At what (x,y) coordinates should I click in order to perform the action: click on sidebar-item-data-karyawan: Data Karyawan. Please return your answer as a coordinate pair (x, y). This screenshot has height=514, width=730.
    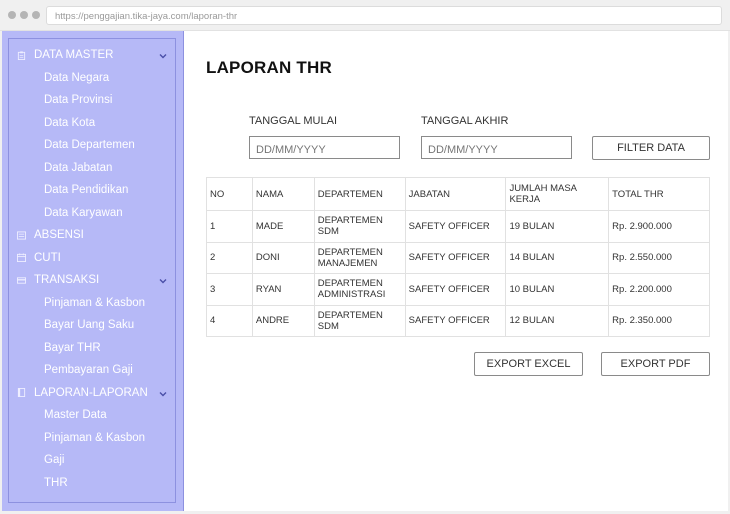
    Looking at the image, I should click on (92, 213).